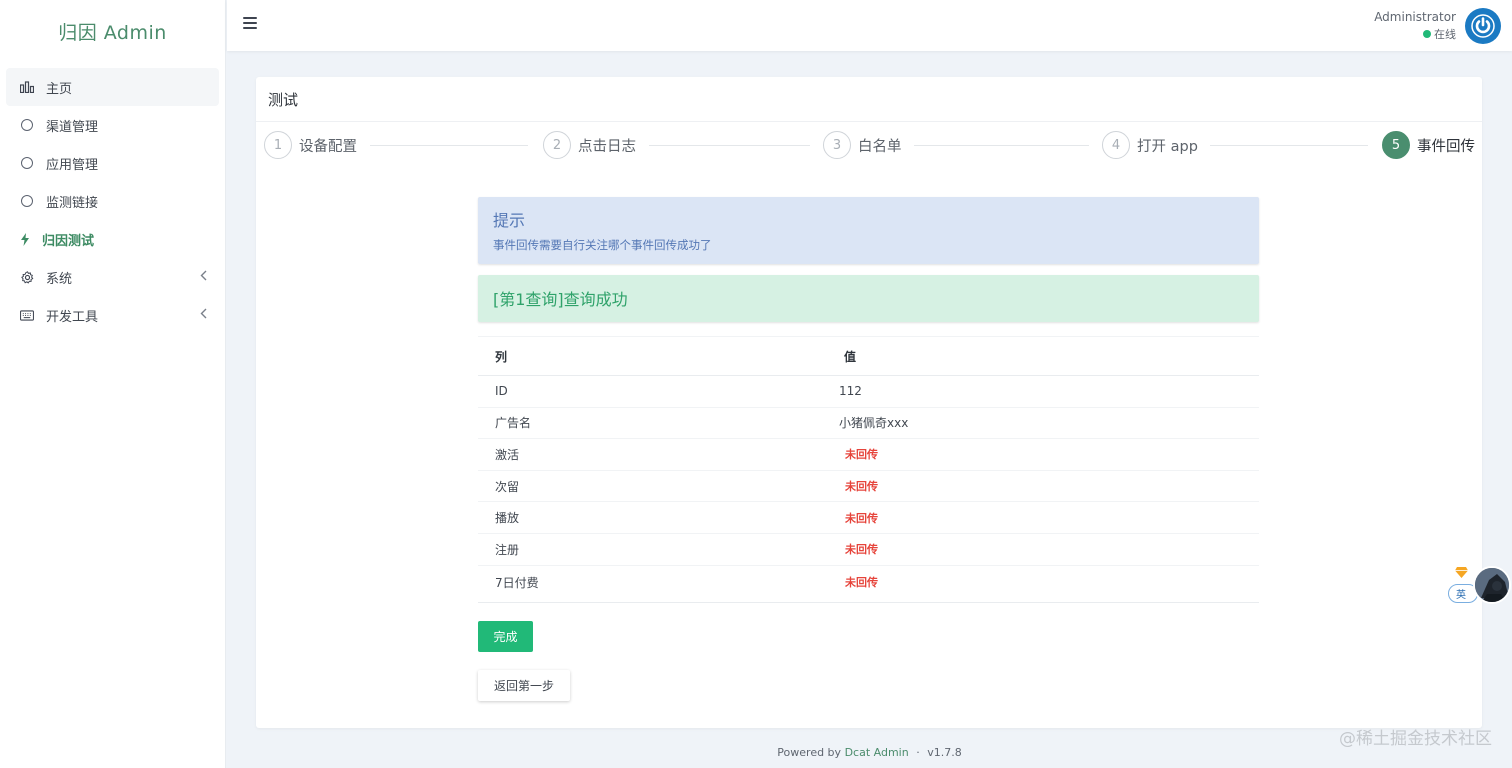 This screenshot has width=1512, height=768. What do you see at coordinates (509, 220) in the screenshot?
I see `info-alert-title: 提示` at bounding box center [509, 220].